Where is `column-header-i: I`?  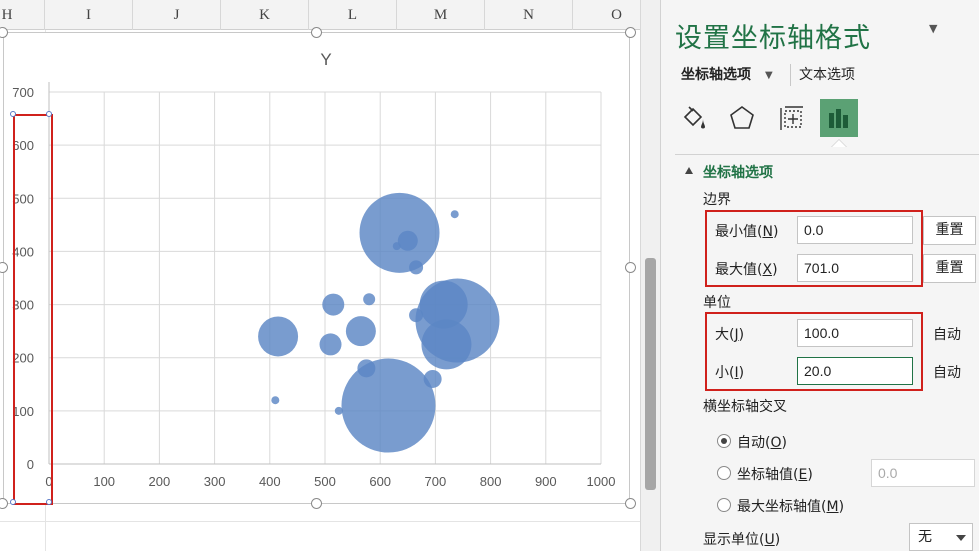
column-header-i: I is located at coordinates (89, 15).